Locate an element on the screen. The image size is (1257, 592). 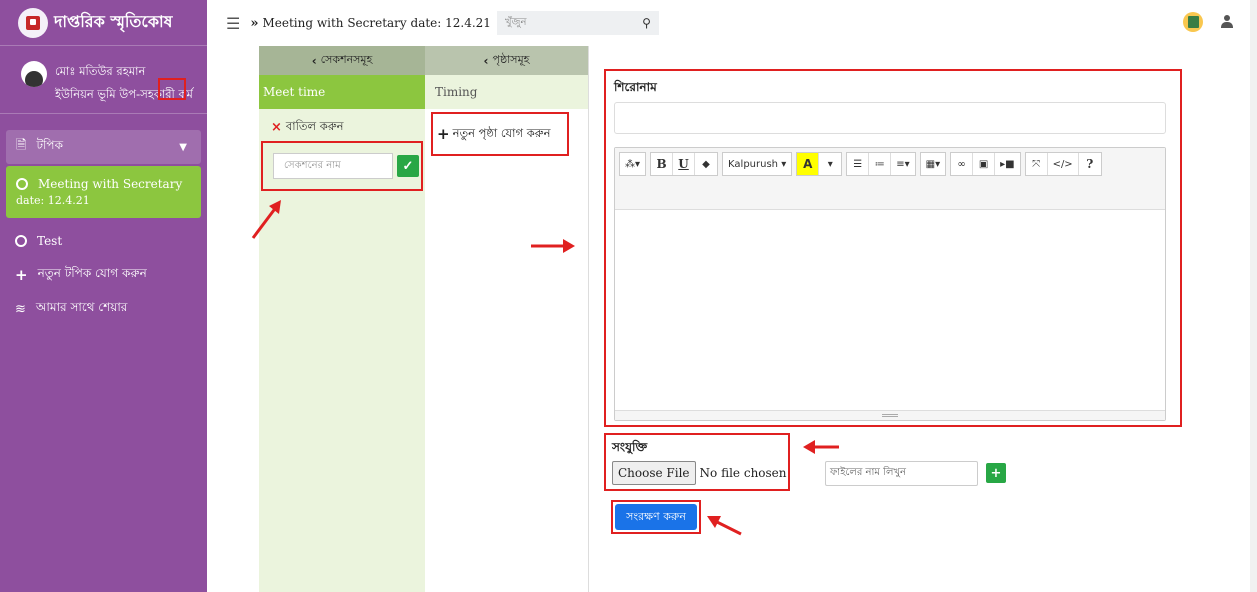
close-icon: × is located at coordinates (276, 127).